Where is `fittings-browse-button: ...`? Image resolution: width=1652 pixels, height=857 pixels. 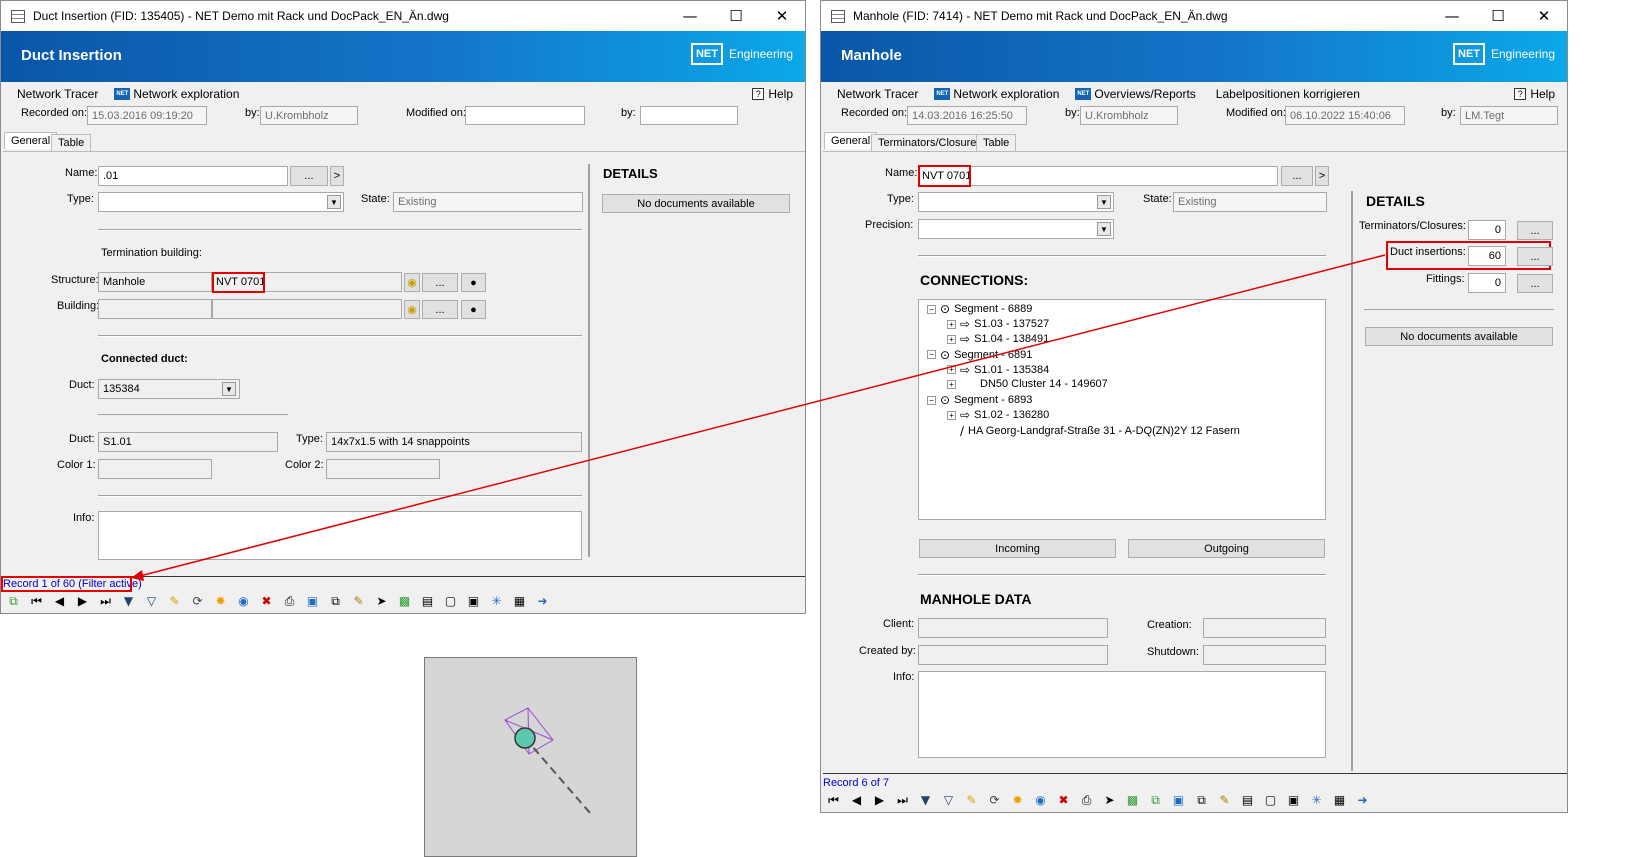 fittings-browse-button: ... is located at coordinates (1535, 283).